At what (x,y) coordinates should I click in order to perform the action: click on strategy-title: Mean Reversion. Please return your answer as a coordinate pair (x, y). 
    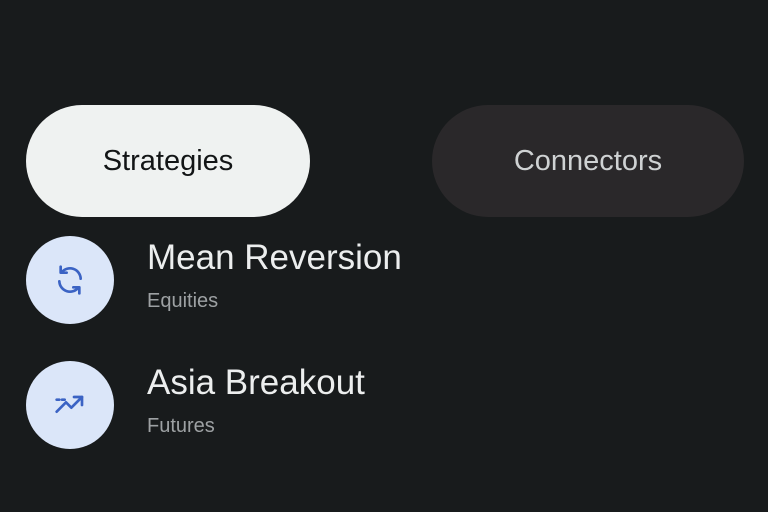
    Looking at the image, I should click on (274, 257).